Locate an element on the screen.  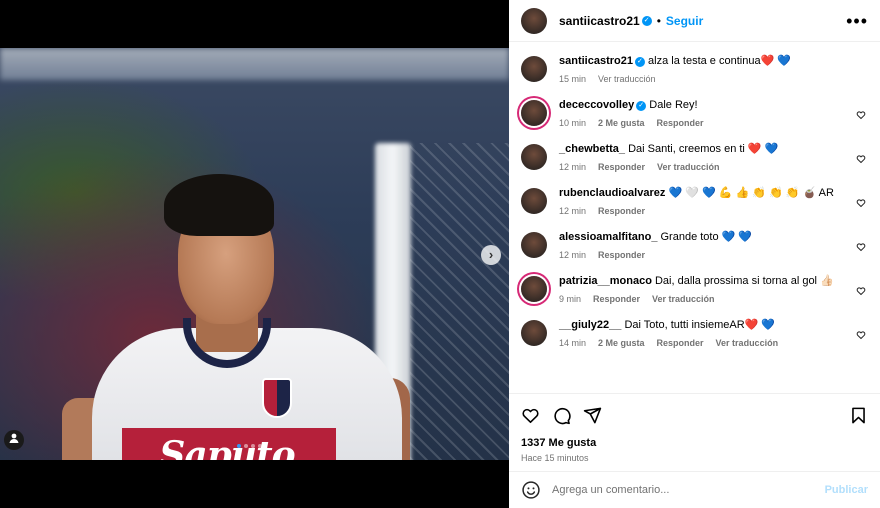
comment-username: _chewbetta_ is located at coordinates (592, 149).